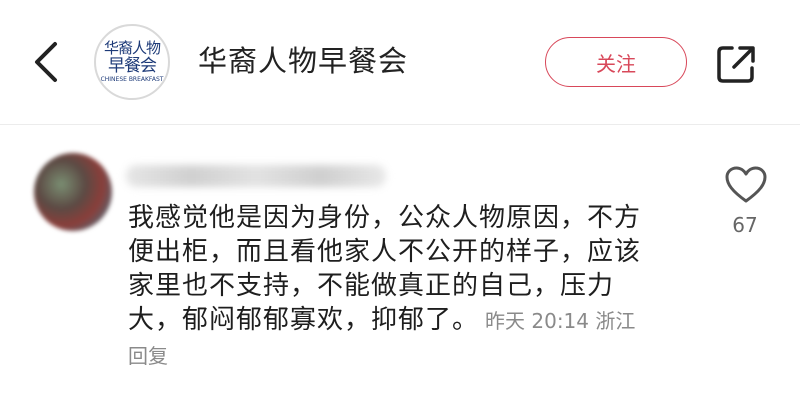 This screenshot has height=418, width=800. Describe the element at coordinates (132, 79) in the screenshot. I see `logo-text-bottom: CHINESE BREAKFAST` at that location.